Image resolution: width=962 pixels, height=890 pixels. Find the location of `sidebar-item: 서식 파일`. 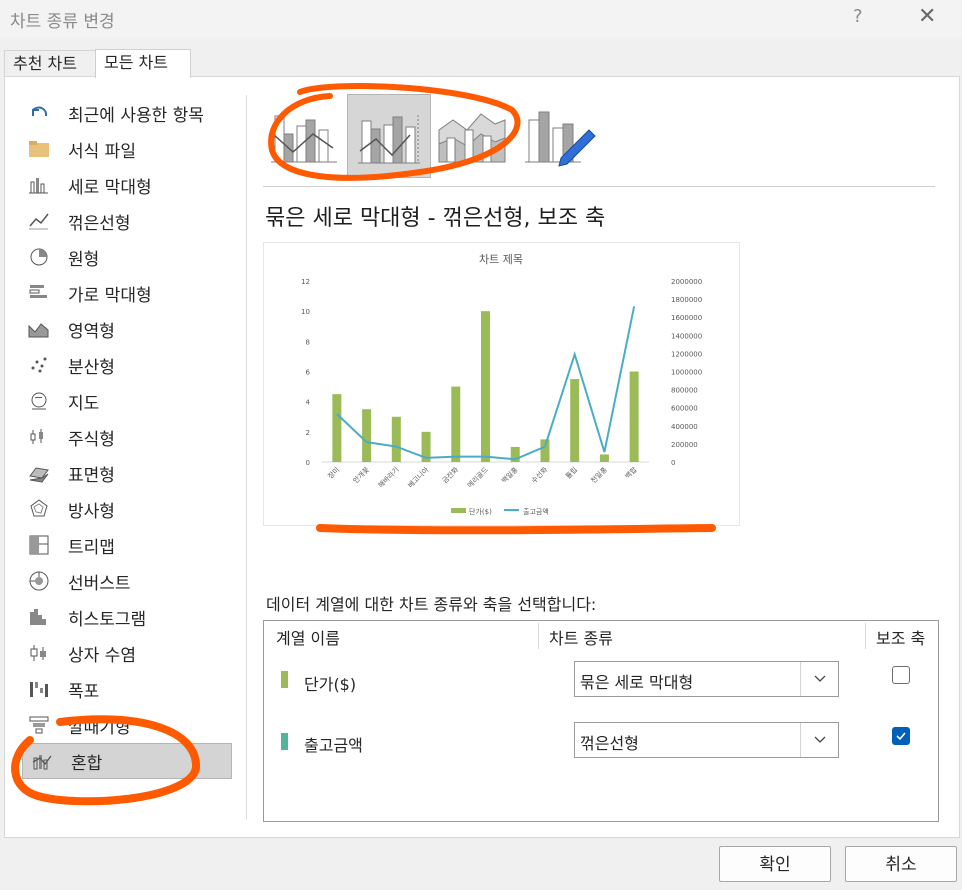

sidebar-item: 서식 파일 is located at coordinates (126, 149).